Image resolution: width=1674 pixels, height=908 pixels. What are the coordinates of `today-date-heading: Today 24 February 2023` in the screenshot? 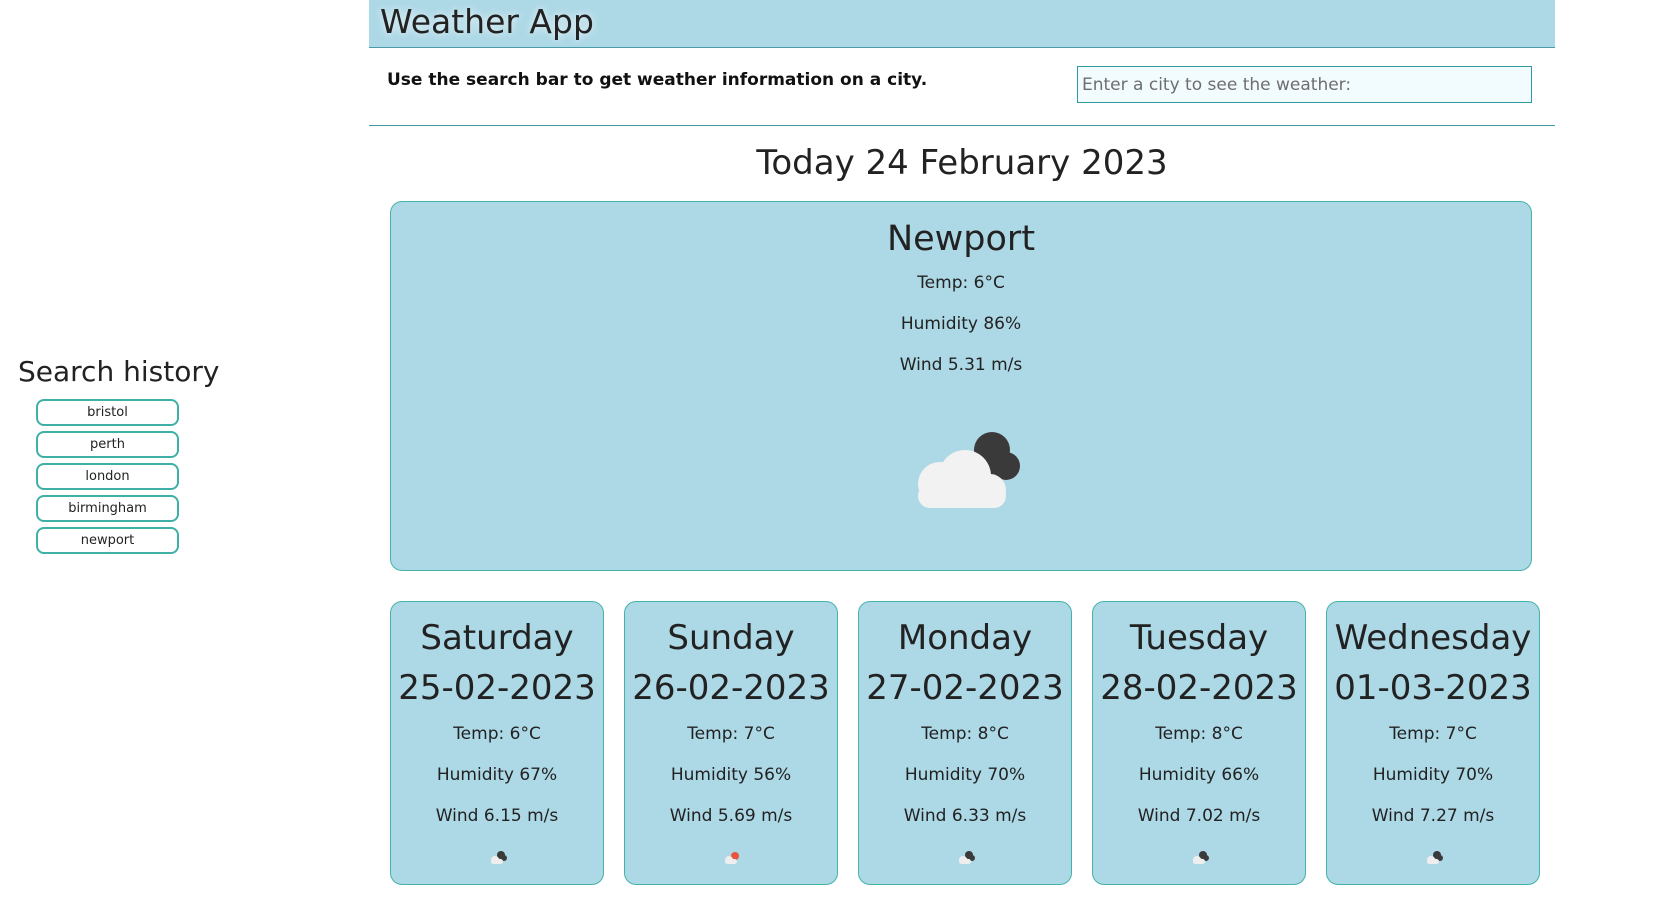 It's located at (962, 163).